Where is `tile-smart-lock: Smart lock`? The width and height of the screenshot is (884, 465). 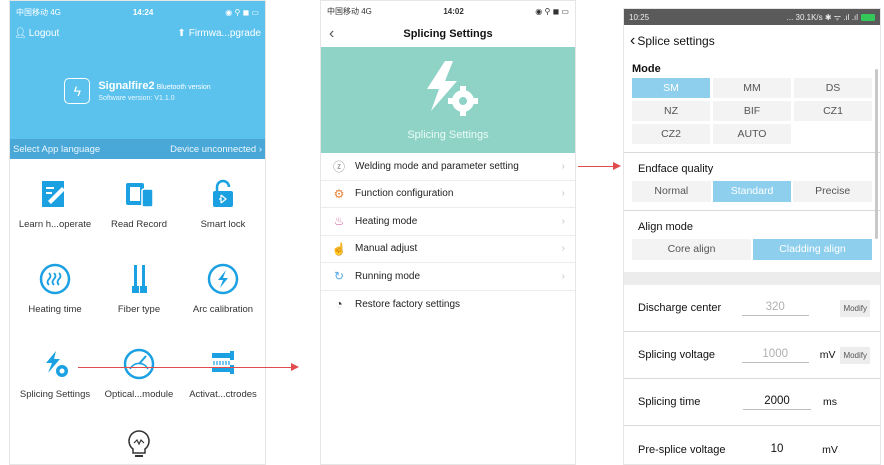
tile-smart-lock: Smart lock is located at coordinates (222, 203).